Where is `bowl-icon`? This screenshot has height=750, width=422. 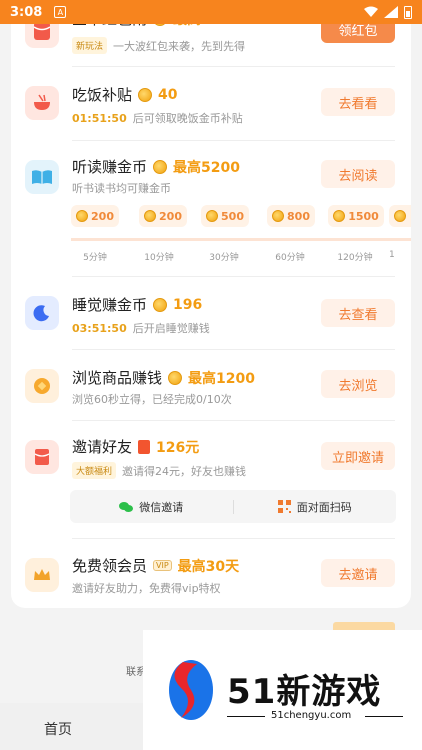 bowl-icon is located at coordinates (42, 103).